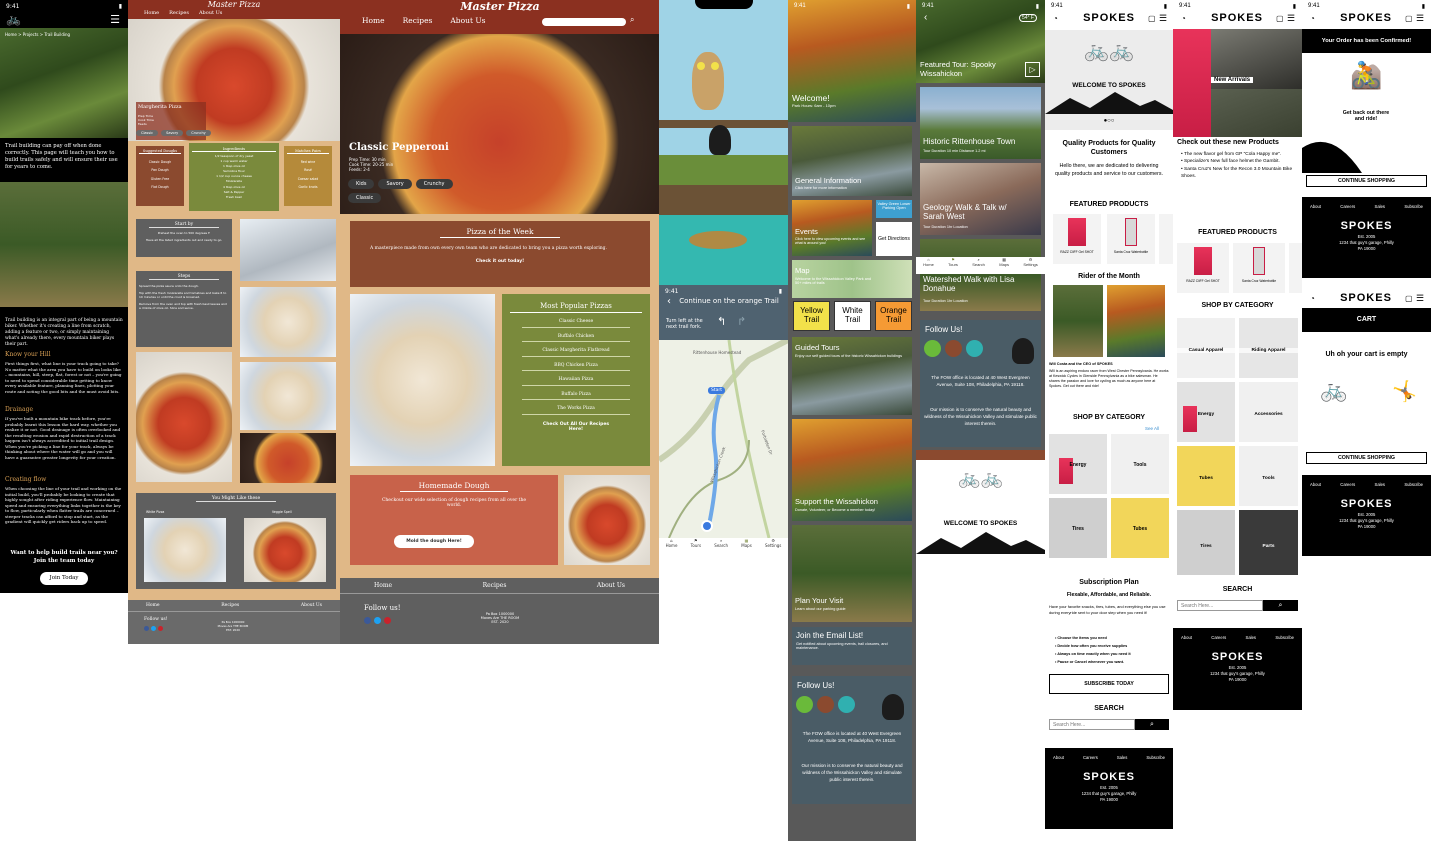  What do you see at coordinates (373, 20) in the screenshot?
I see `nav-home: Home` at bounding box center [373, 20].